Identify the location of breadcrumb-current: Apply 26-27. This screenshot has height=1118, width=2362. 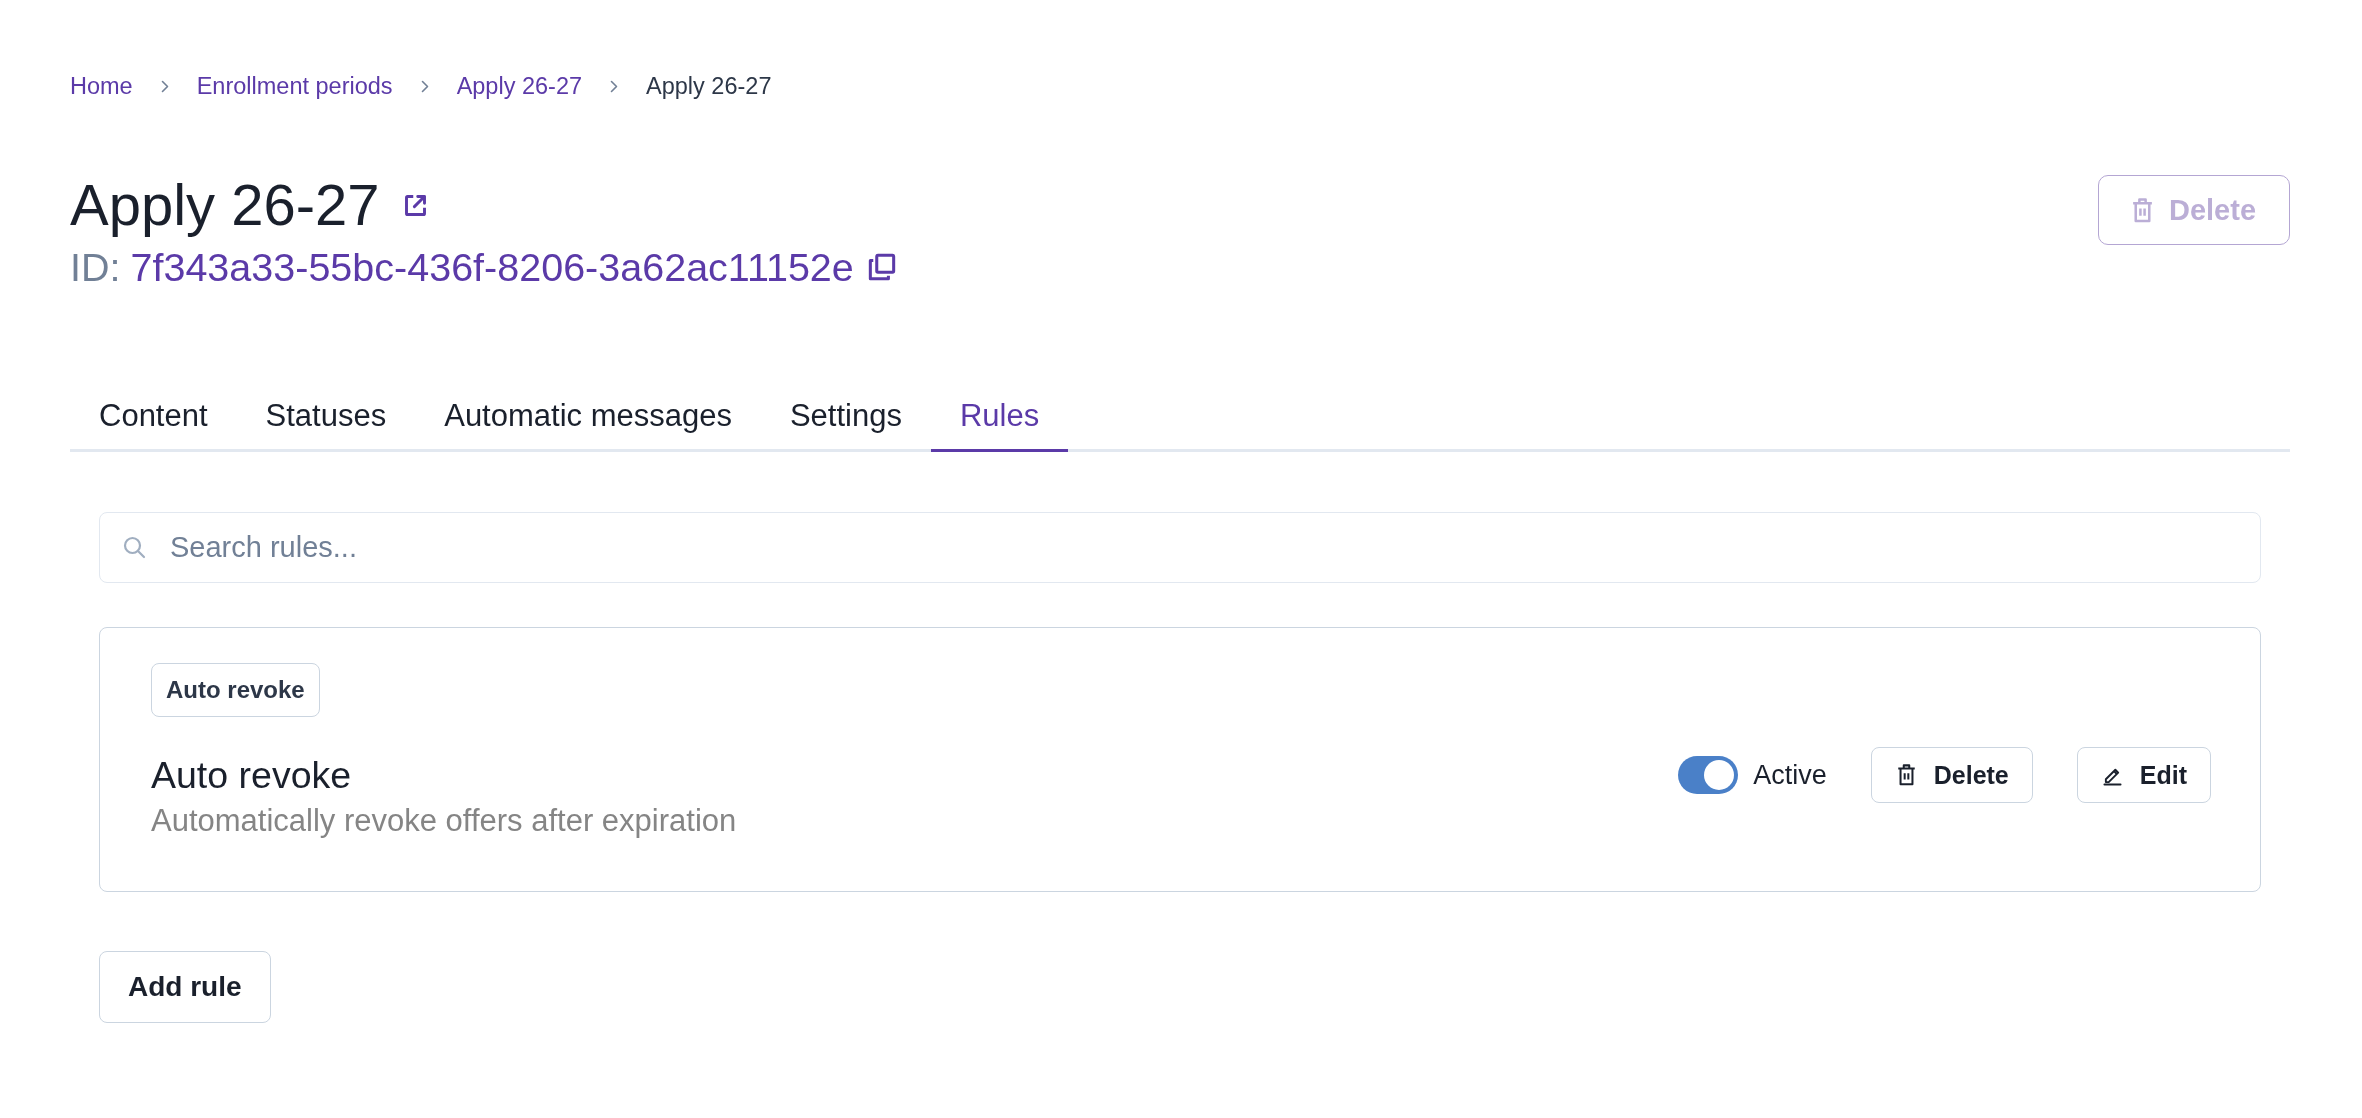
(709, 86).